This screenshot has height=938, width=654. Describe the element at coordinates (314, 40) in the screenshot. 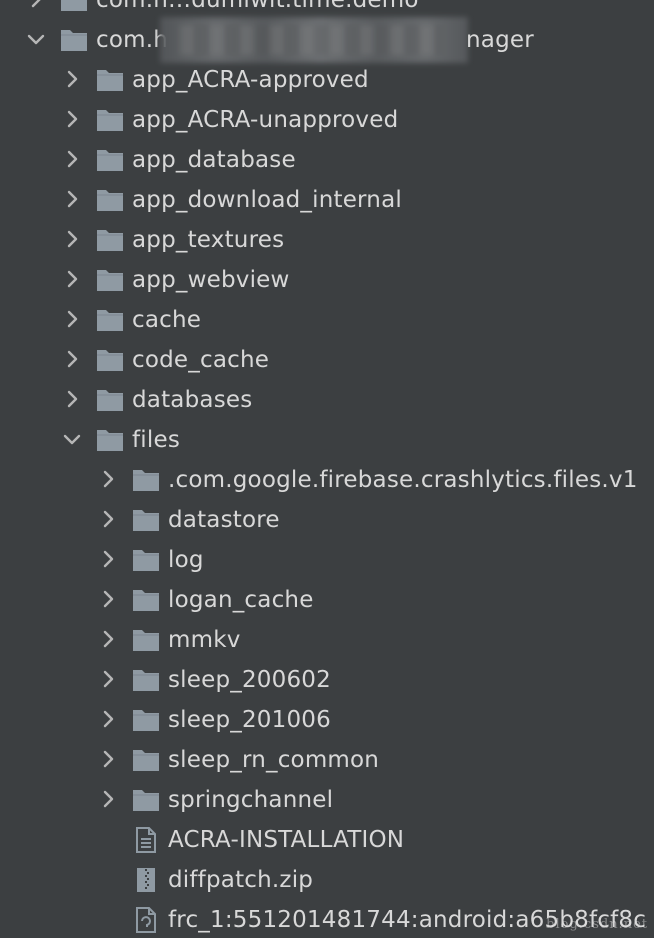

I see `redaction-blur` at that location.